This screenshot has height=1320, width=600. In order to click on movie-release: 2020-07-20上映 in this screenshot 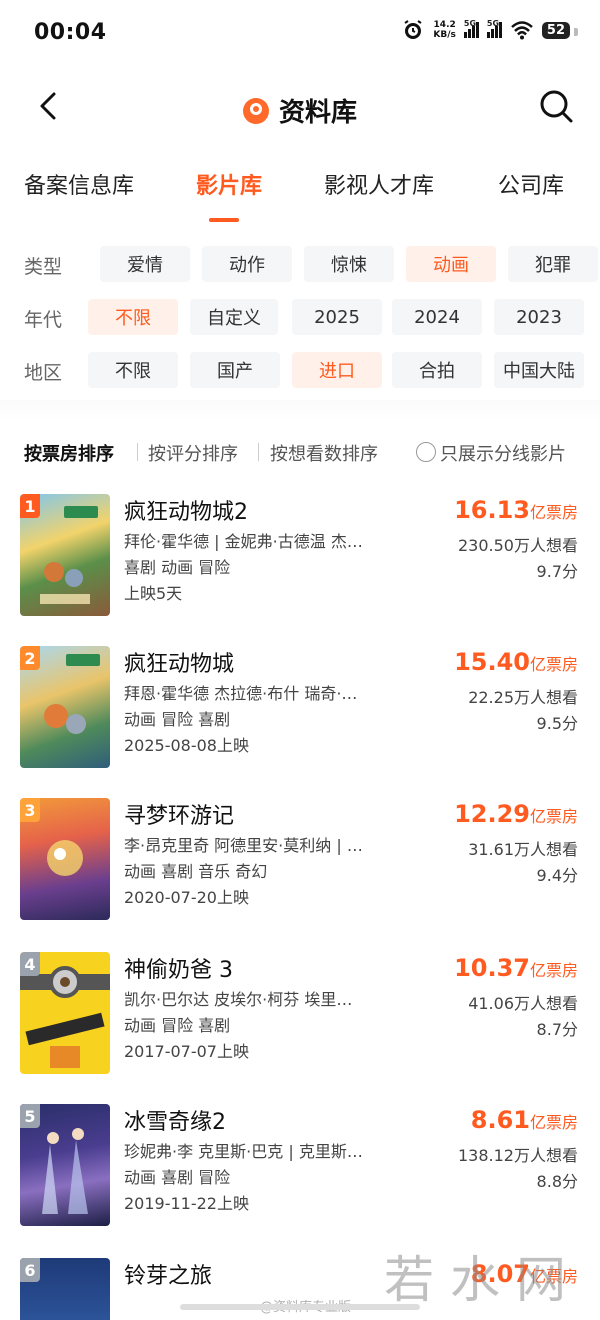, I will do `click(186, 897)`.